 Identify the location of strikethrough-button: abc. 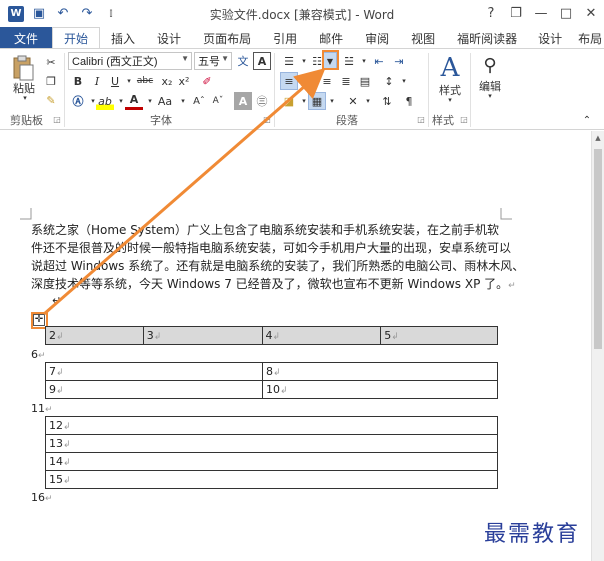
(145, 81).